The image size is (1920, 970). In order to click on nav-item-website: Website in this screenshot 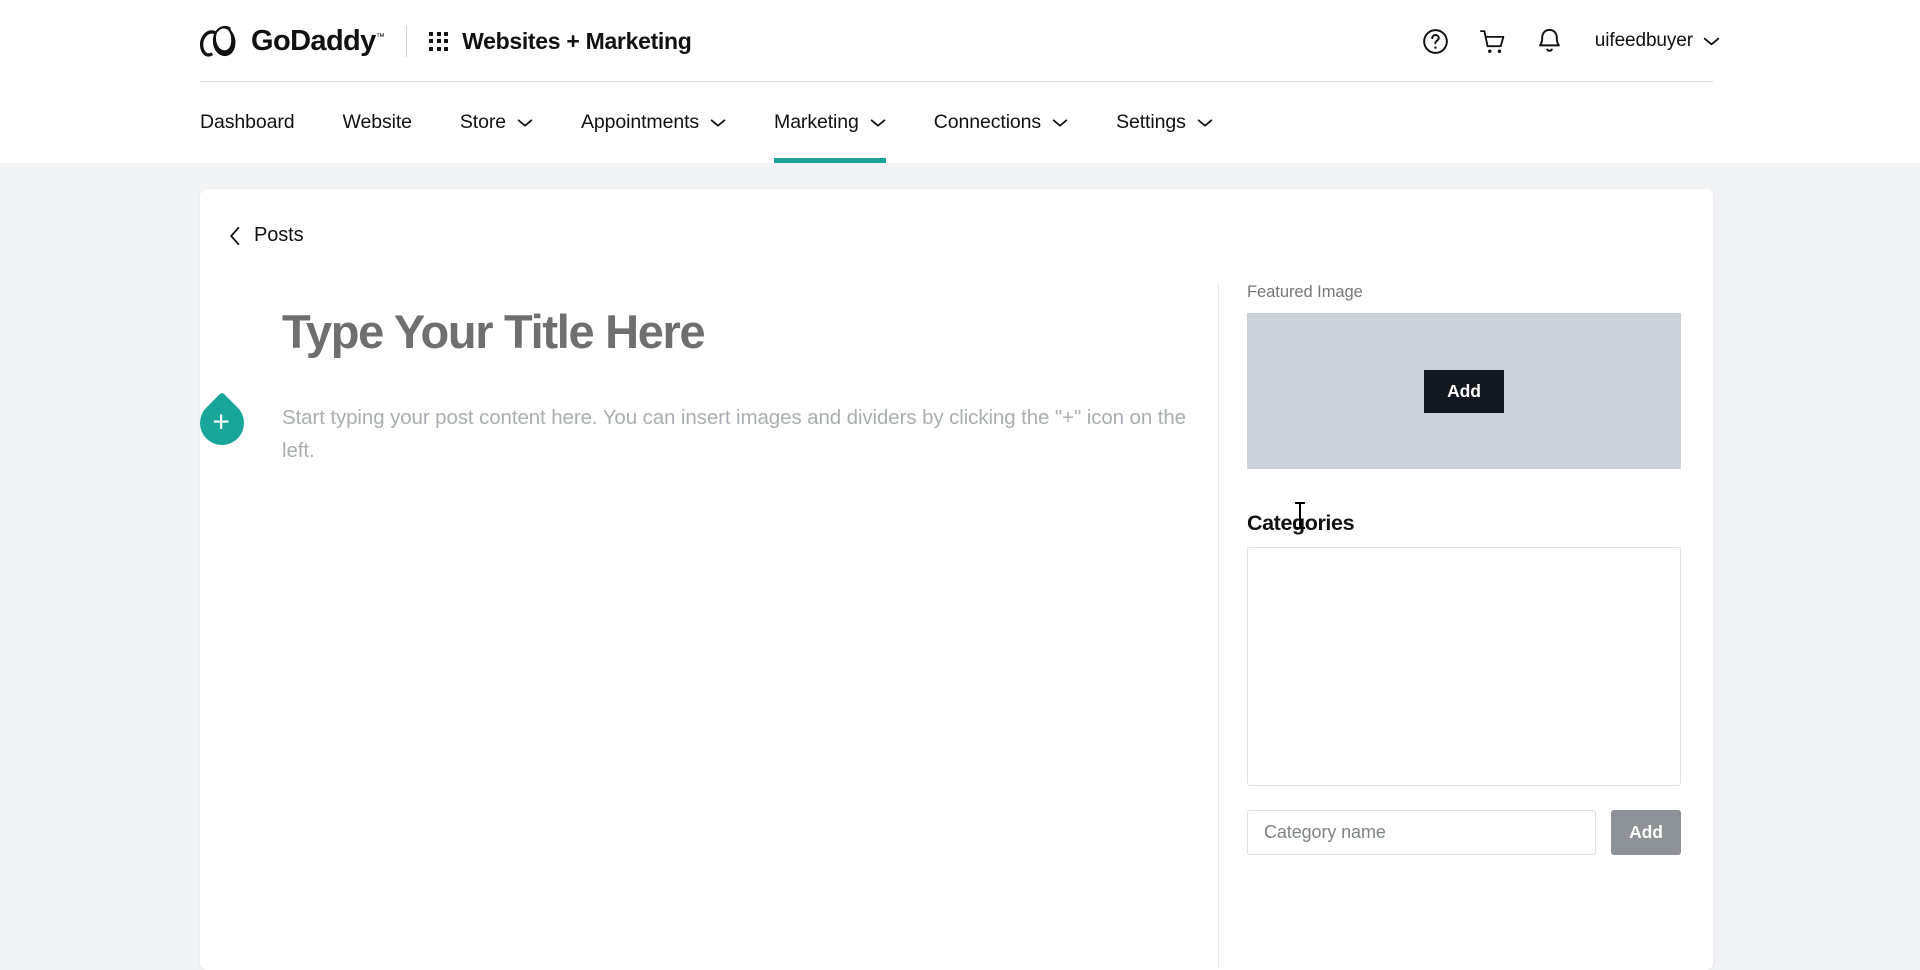, I will do `click(377, 122)`.